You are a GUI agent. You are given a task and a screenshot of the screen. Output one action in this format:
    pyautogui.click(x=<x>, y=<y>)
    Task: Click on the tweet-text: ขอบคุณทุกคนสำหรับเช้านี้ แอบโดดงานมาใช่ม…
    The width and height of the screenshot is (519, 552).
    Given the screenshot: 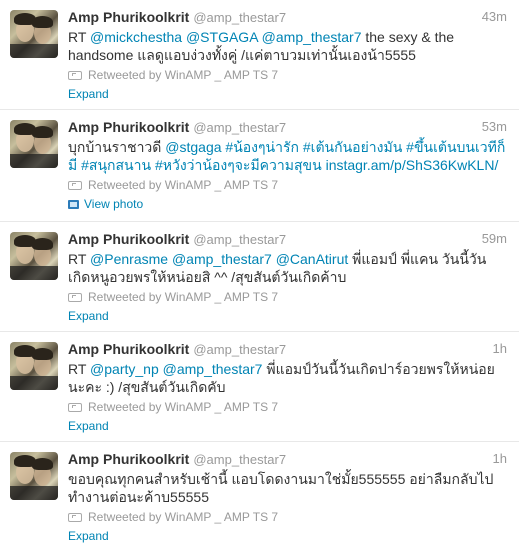 What is the action you would take?
    pyautogui.click(x=287, y=488)
    